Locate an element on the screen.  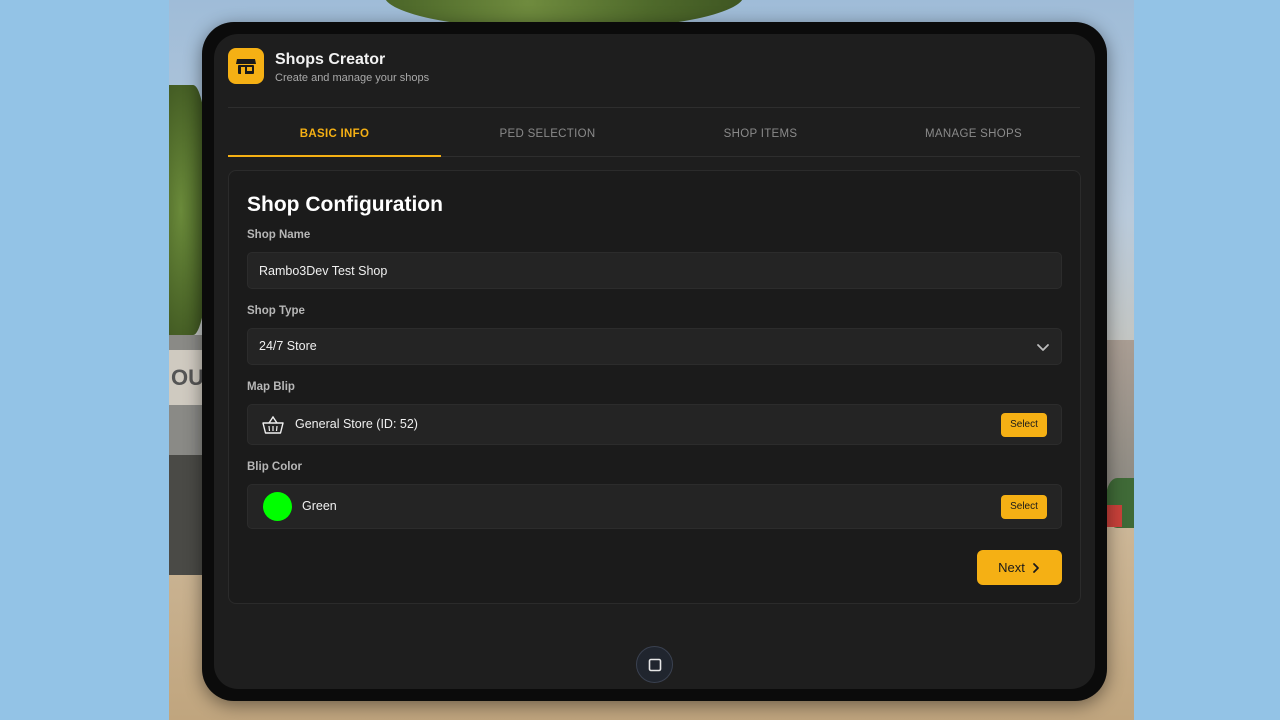
shop-type-label: Shop Type is located at coordinates (276, 311).